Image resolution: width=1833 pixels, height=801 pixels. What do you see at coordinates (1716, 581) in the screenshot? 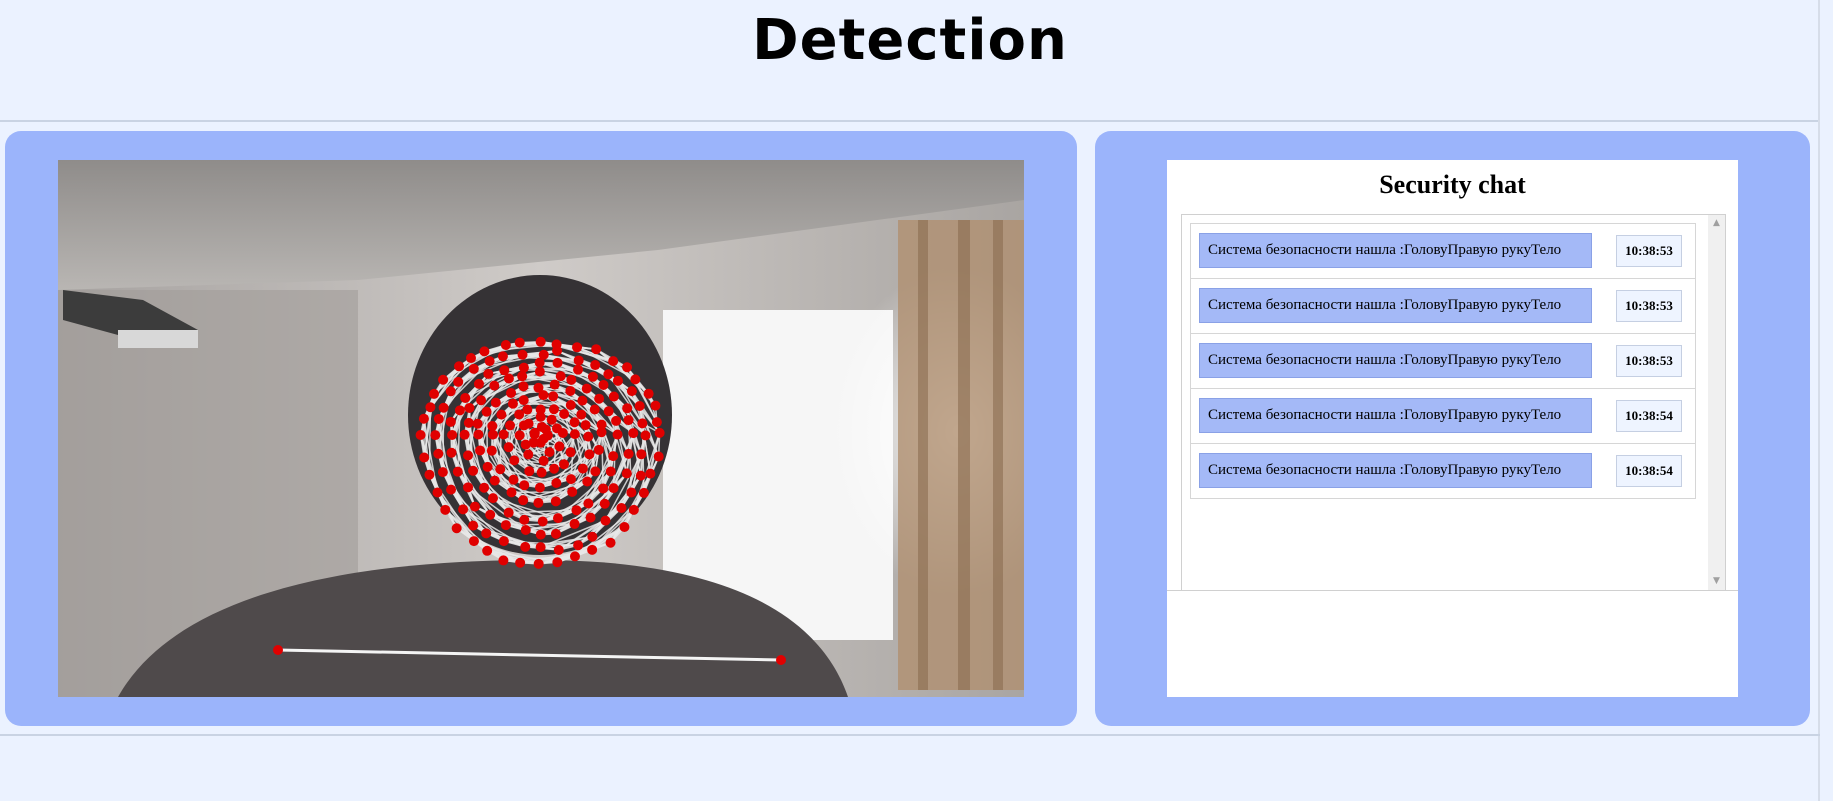
I see `scroll-down-arrow-icon: ▼` at bounding box center [1716, 581].